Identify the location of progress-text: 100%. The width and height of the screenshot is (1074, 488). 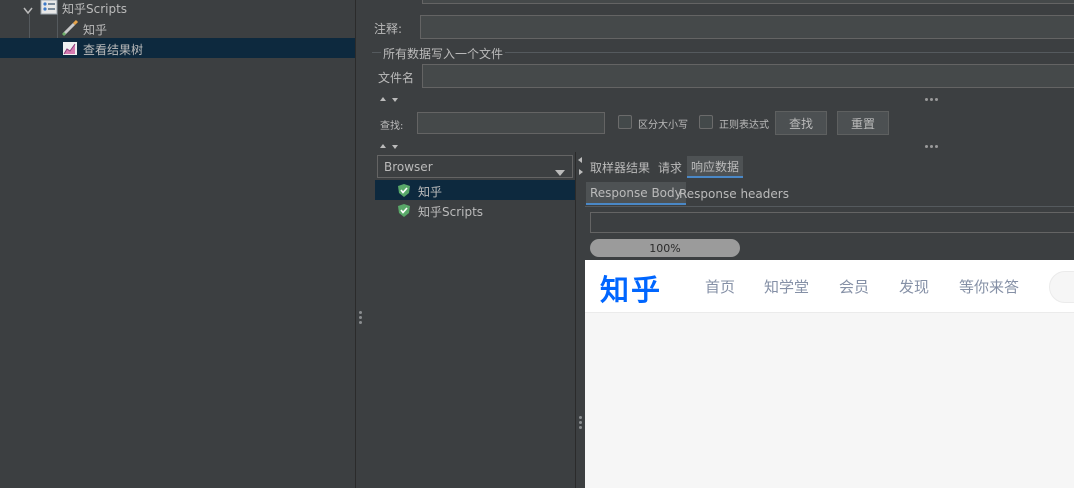
(665, 248).